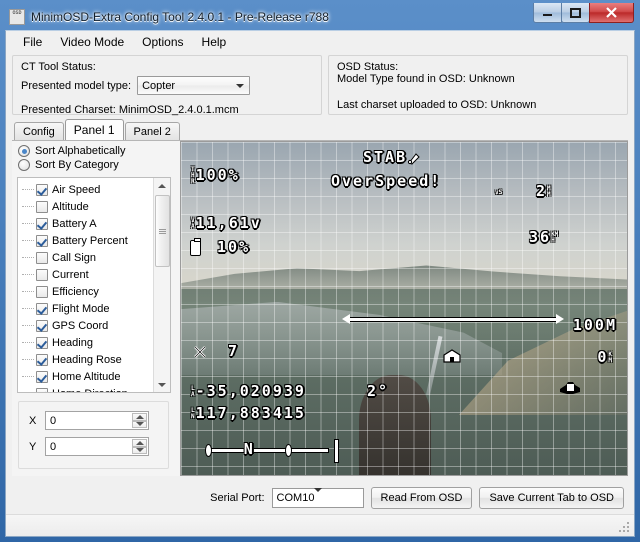 The width and height of the screenshot is (640, 542). I want to click on list-item-label: Heading, so click(72, 342).